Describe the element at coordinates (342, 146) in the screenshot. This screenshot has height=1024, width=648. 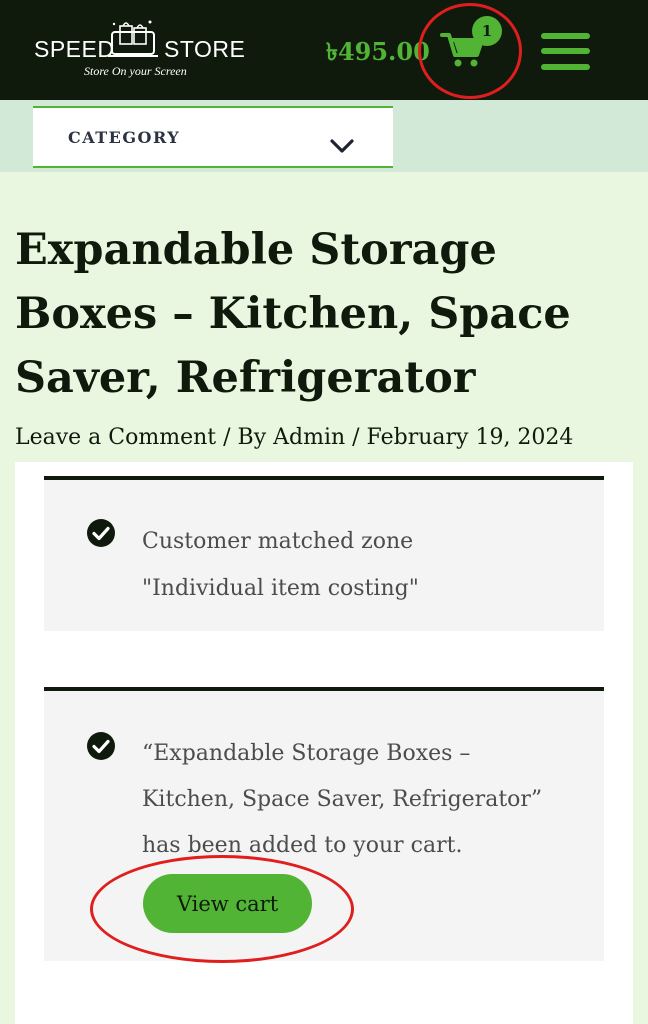
I see `chevron-down-icon` at that location.